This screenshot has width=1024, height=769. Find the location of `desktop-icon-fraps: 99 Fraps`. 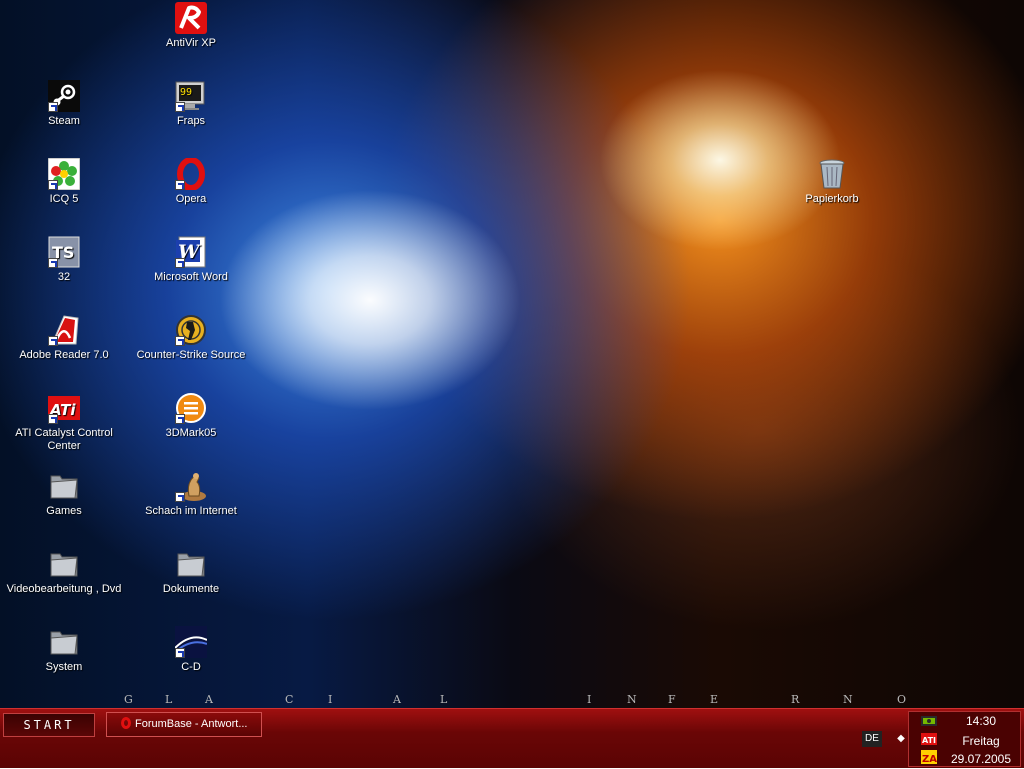

desktop-icon-fraps: 99 Fraps is located at coordinates (191, 104).